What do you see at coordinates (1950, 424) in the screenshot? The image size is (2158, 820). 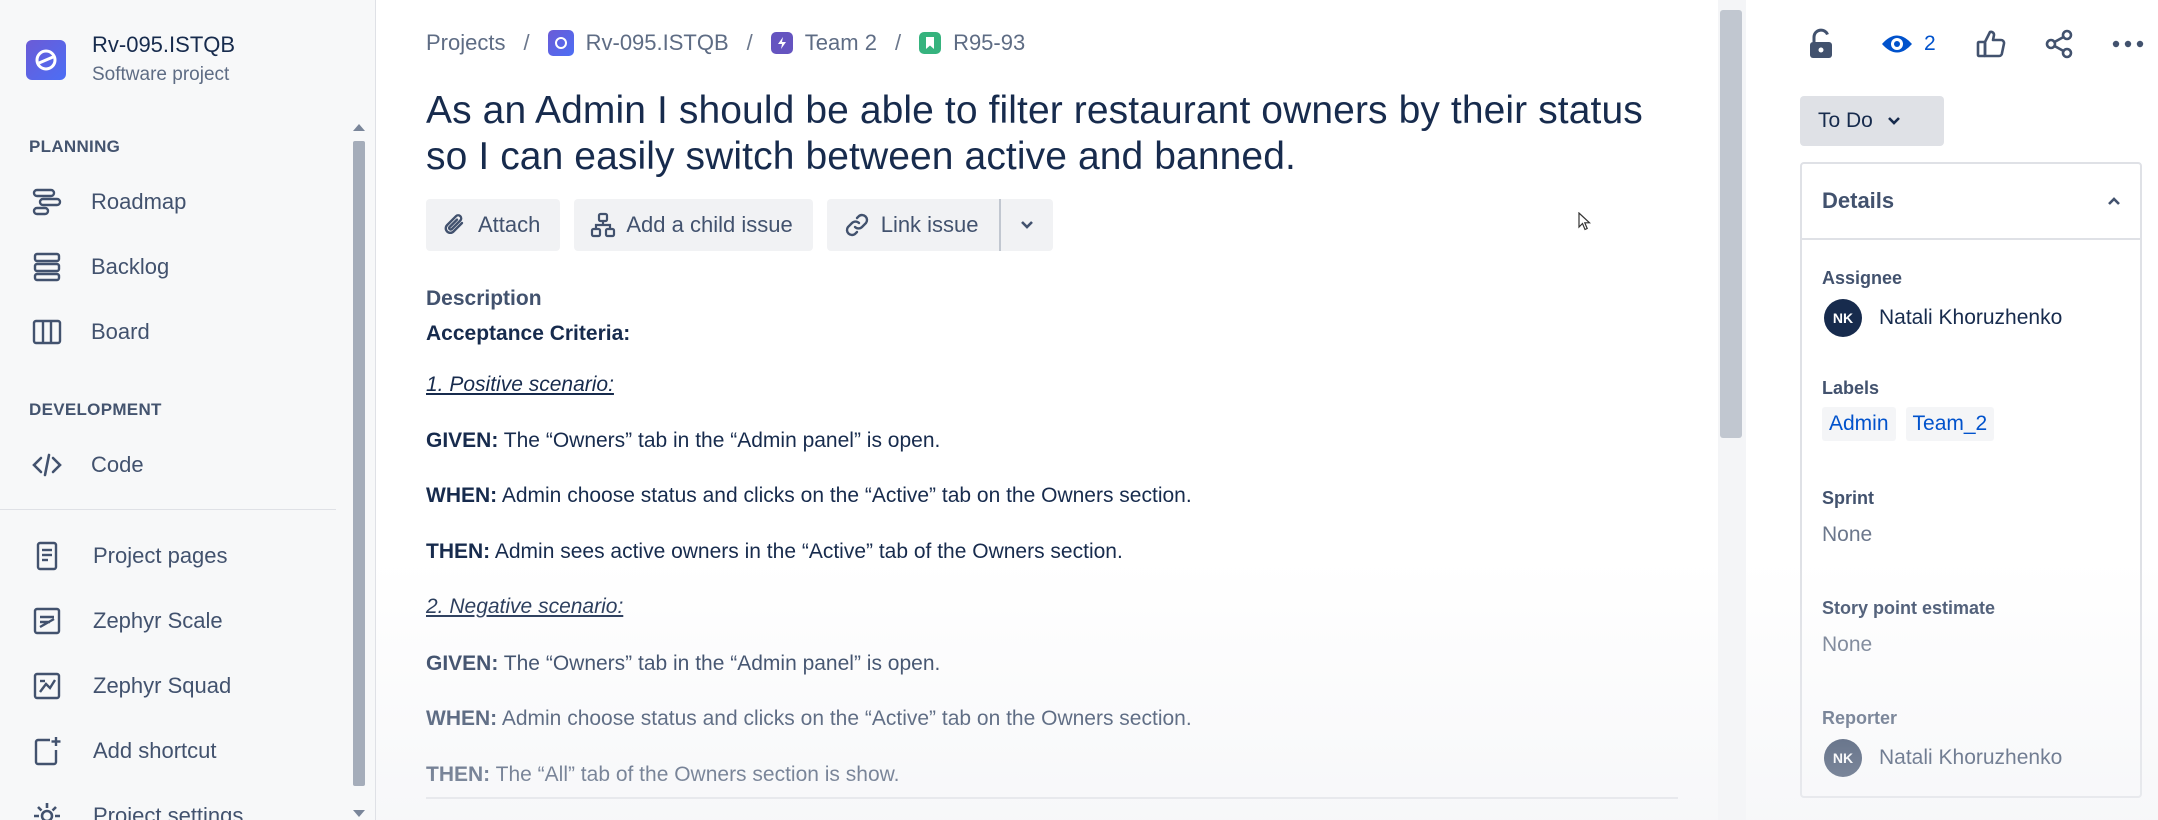 I see `label-tag: Team_2` at bounding box center [1950, 424].